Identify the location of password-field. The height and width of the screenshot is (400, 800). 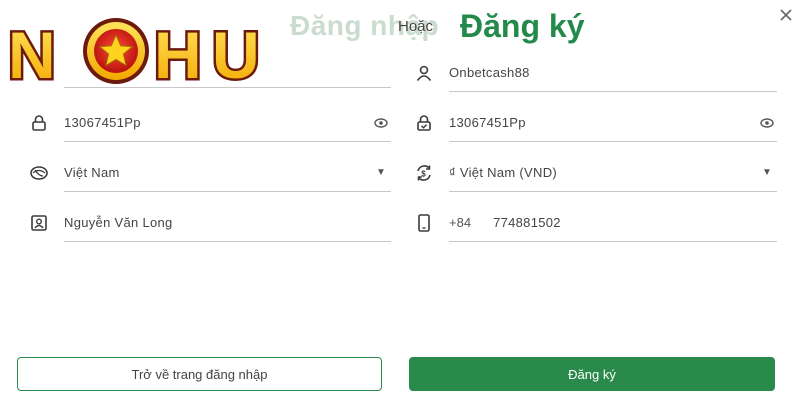
(211, 123).